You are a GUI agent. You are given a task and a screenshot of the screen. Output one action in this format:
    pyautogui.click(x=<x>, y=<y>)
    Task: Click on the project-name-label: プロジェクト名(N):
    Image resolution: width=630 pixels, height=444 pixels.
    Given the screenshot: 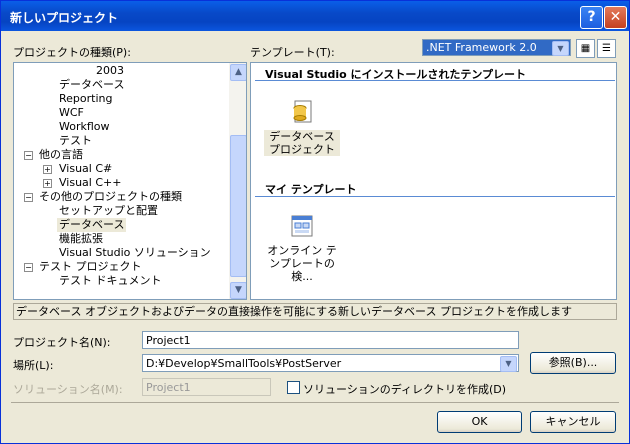 What is the action you would take?
    pyautogui.click(x=62, y=342)
    